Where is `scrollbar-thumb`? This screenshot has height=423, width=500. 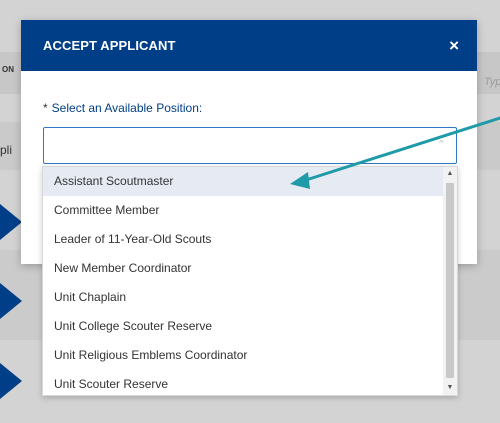
scrollbar-thumb is located at coordinates (450, 280).